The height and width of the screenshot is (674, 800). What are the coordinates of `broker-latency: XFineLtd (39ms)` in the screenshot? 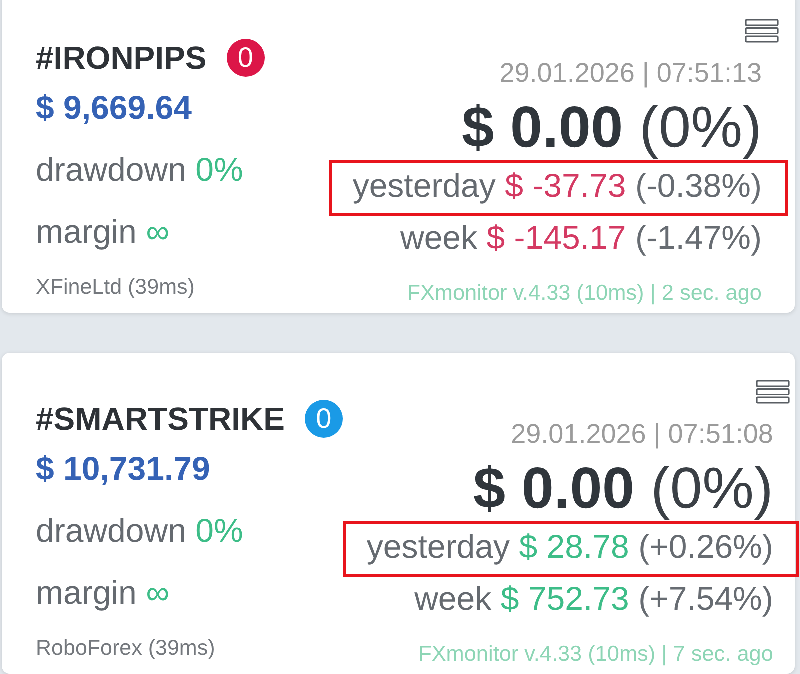 It's located at (115, 287).